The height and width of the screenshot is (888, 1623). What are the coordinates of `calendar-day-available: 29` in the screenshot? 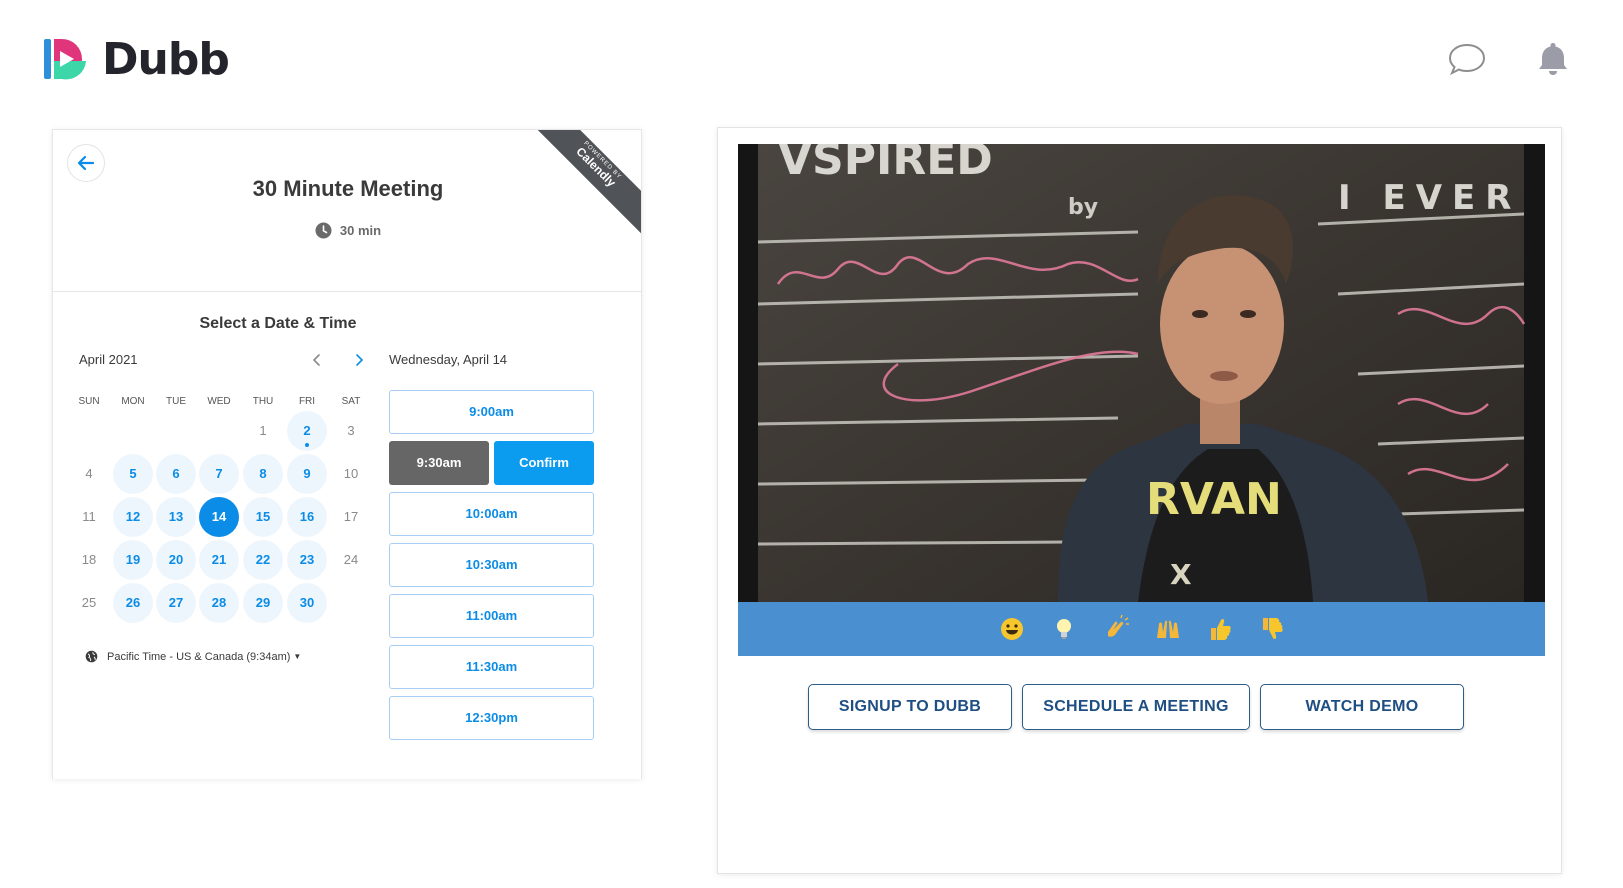 It's located at (263, 603).